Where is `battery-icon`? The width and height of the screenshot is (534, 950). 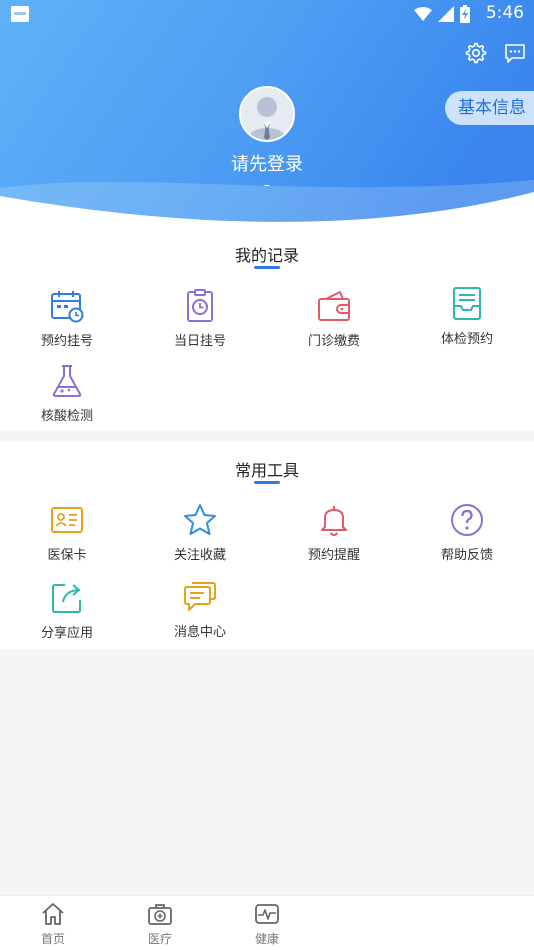 battery-icon is located at coordinates (465, 14).